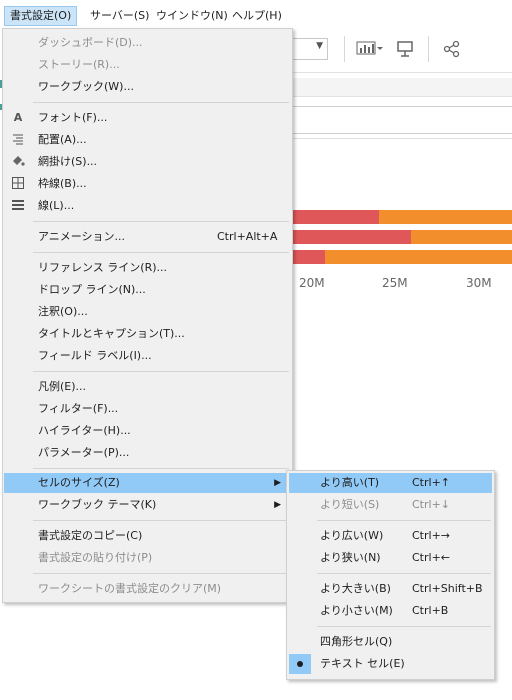  I want to click on shading-icon, so click(18, 162).